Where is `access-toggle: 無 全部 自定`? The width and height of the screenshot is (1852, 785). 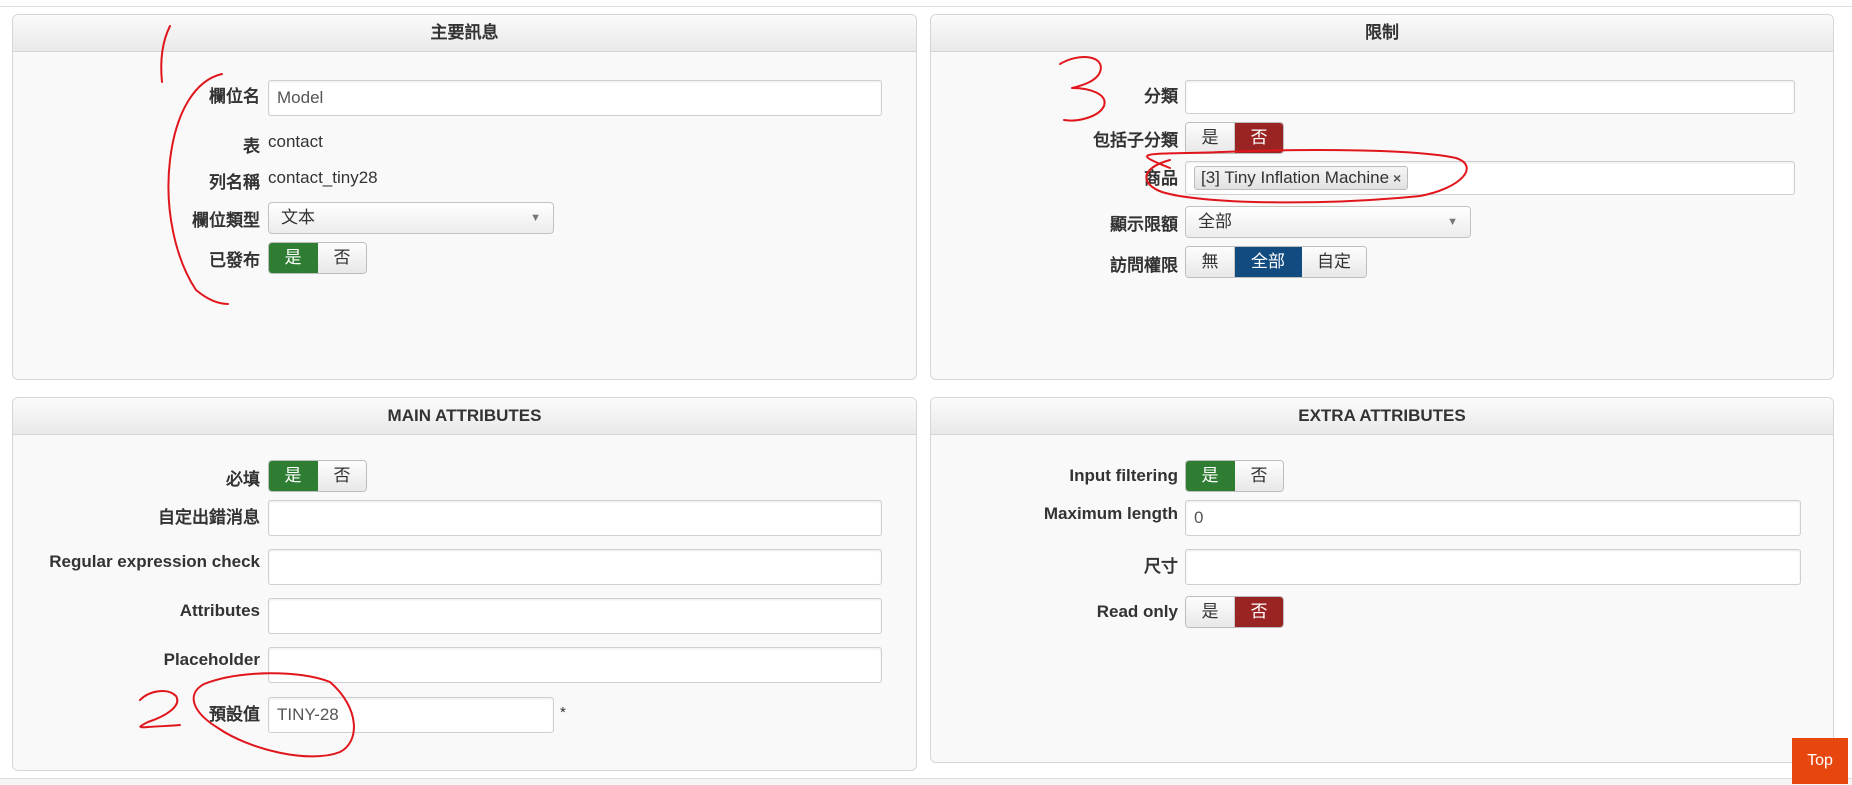 access-toggle: 無 全部 自定 is located at coordinates (1276, 262).